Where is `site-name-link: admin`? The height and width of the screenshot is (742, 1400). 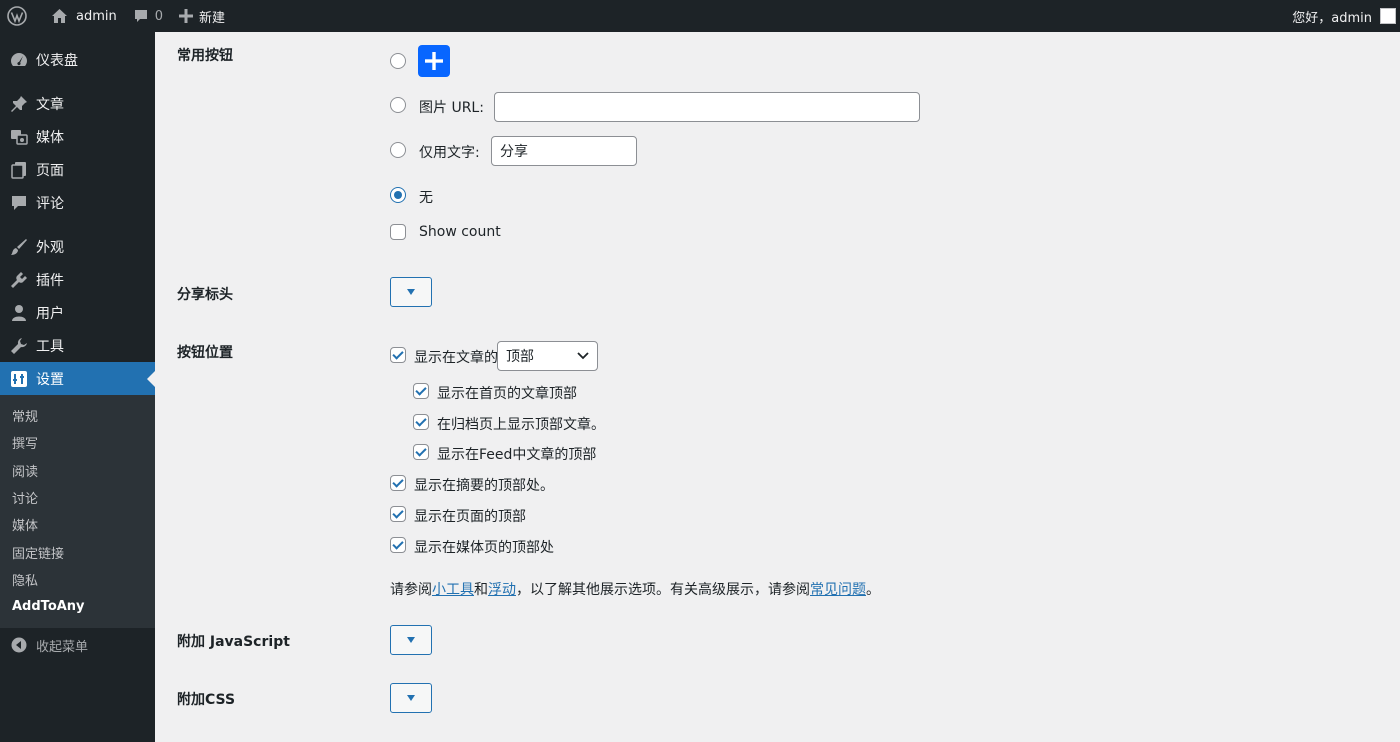 site-name-link: admin is located at coordinates (81, 16).